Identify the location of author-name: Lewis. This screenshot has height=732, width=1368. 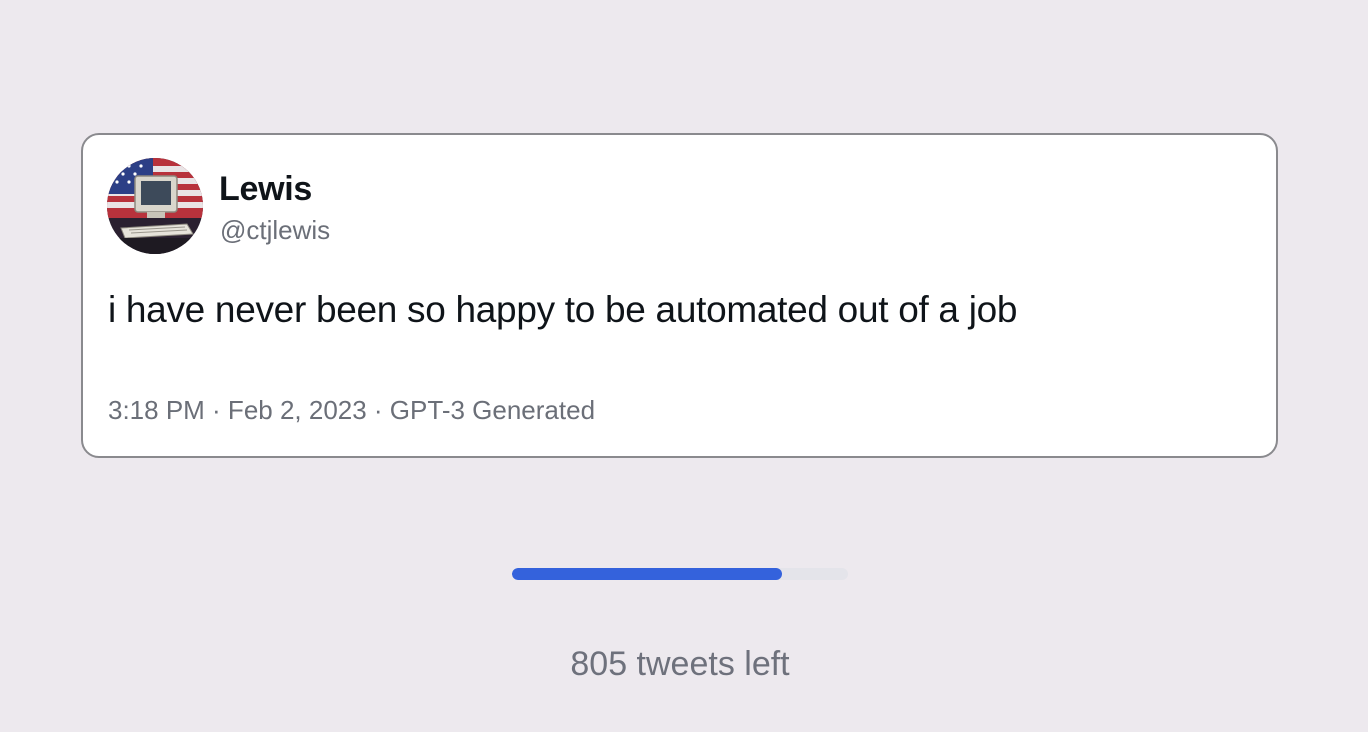
(265, 189).